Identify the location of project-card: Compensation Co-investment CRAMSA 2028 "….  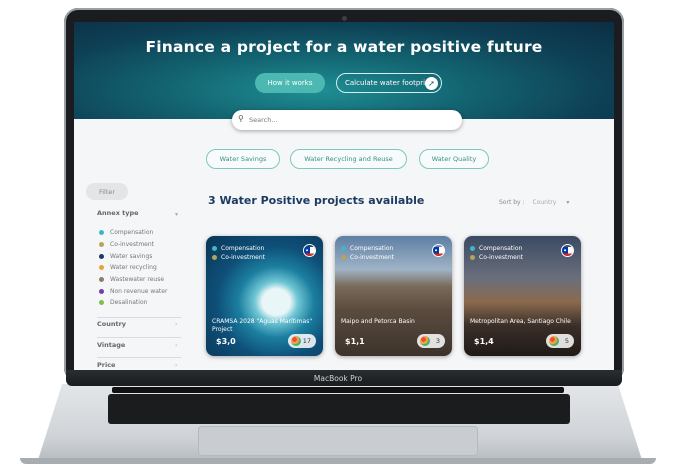
(264, 296).